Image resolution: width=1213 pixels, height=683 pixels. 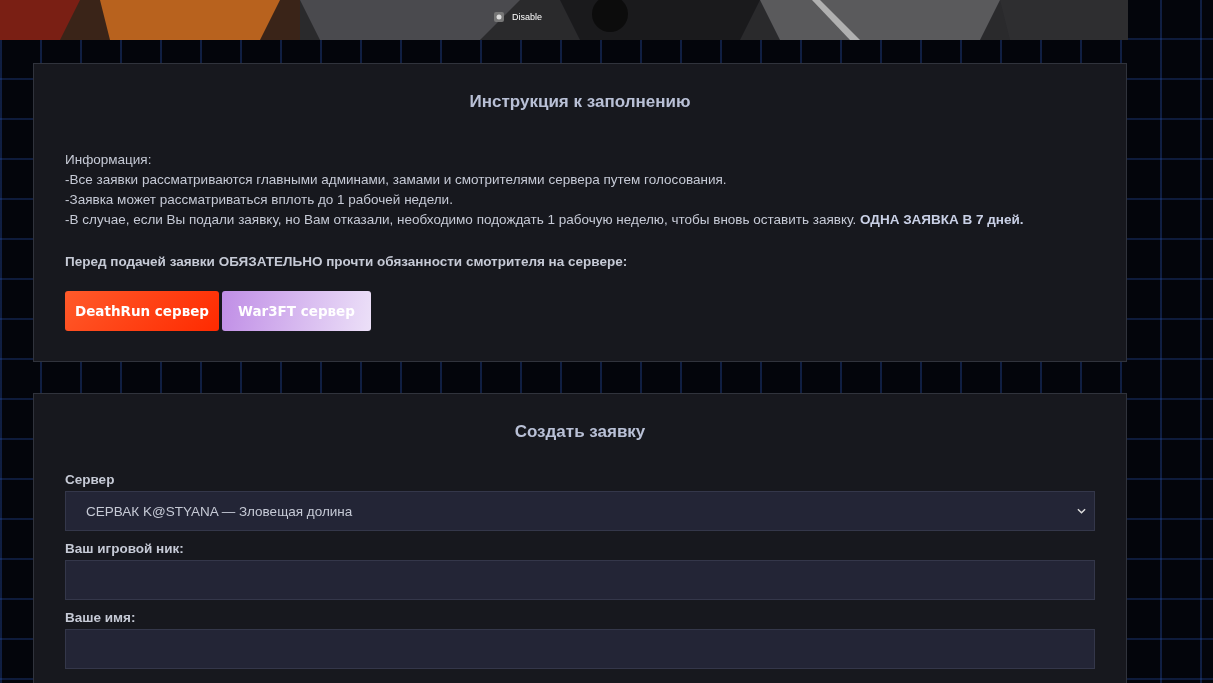 I want to click on server-select: СЕРВАК K@STYANA — Зловещая долина, so click(x=580, y=511).